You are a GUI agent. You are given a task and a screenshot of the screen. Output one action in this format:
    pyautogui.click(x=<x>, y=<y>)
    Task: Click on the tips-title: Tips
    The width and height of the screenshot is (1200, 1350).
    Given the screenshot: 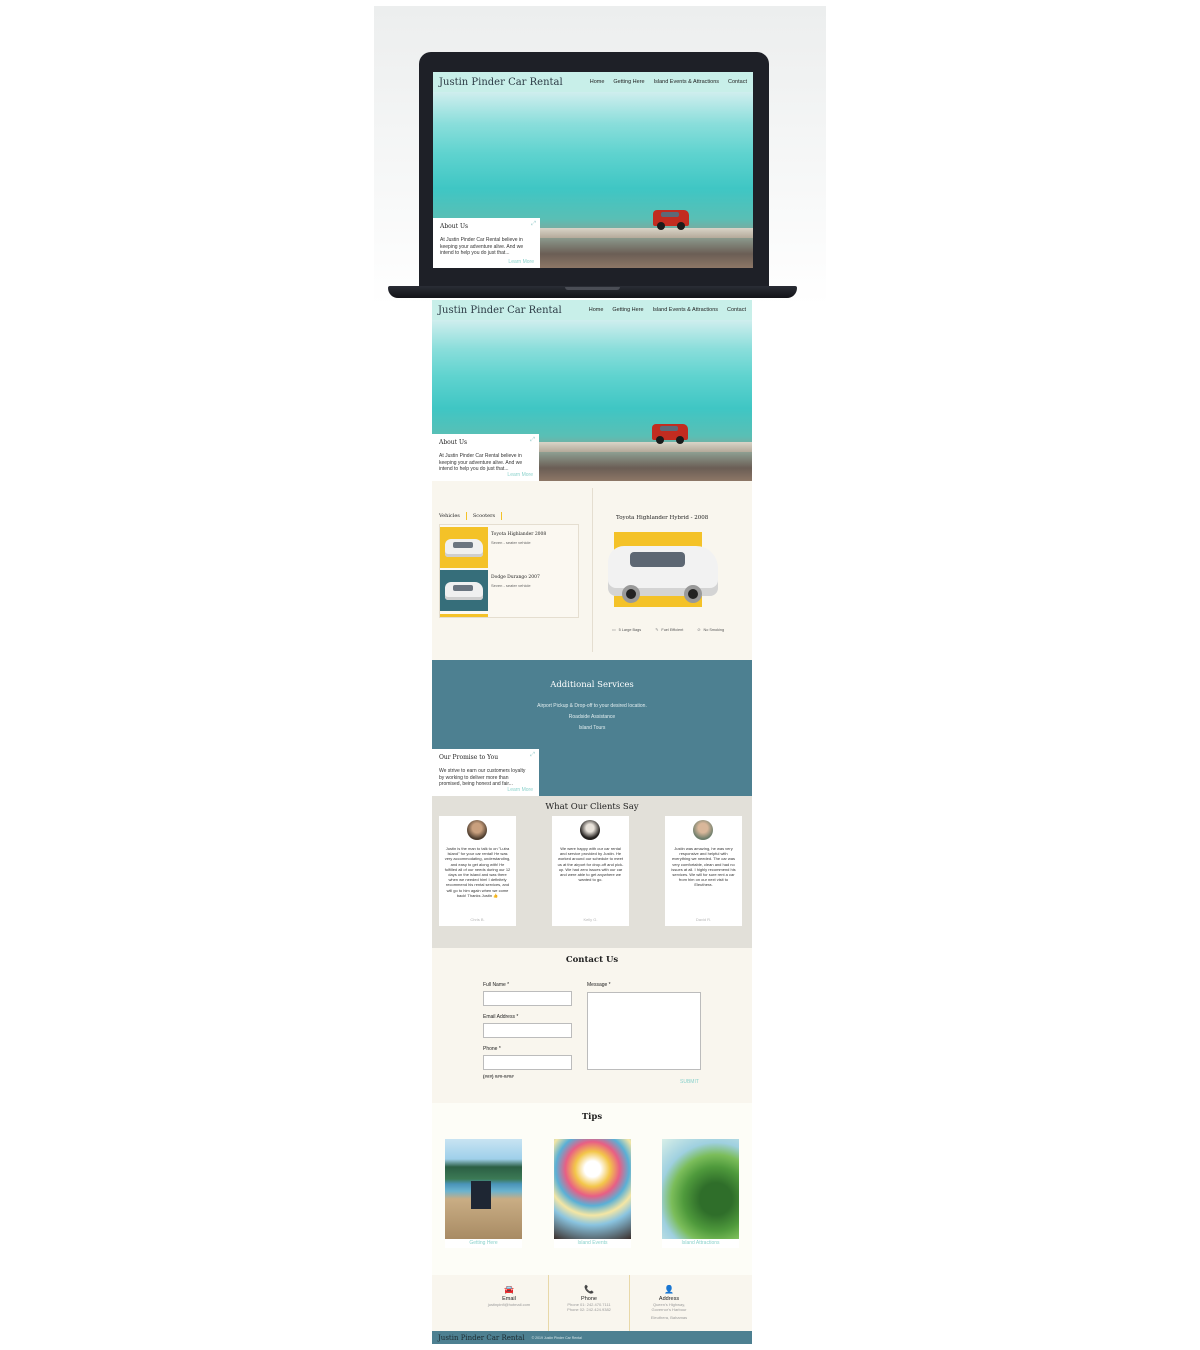 What is the action you would take?
    pyautogui.click(x=592, y=1117)
    